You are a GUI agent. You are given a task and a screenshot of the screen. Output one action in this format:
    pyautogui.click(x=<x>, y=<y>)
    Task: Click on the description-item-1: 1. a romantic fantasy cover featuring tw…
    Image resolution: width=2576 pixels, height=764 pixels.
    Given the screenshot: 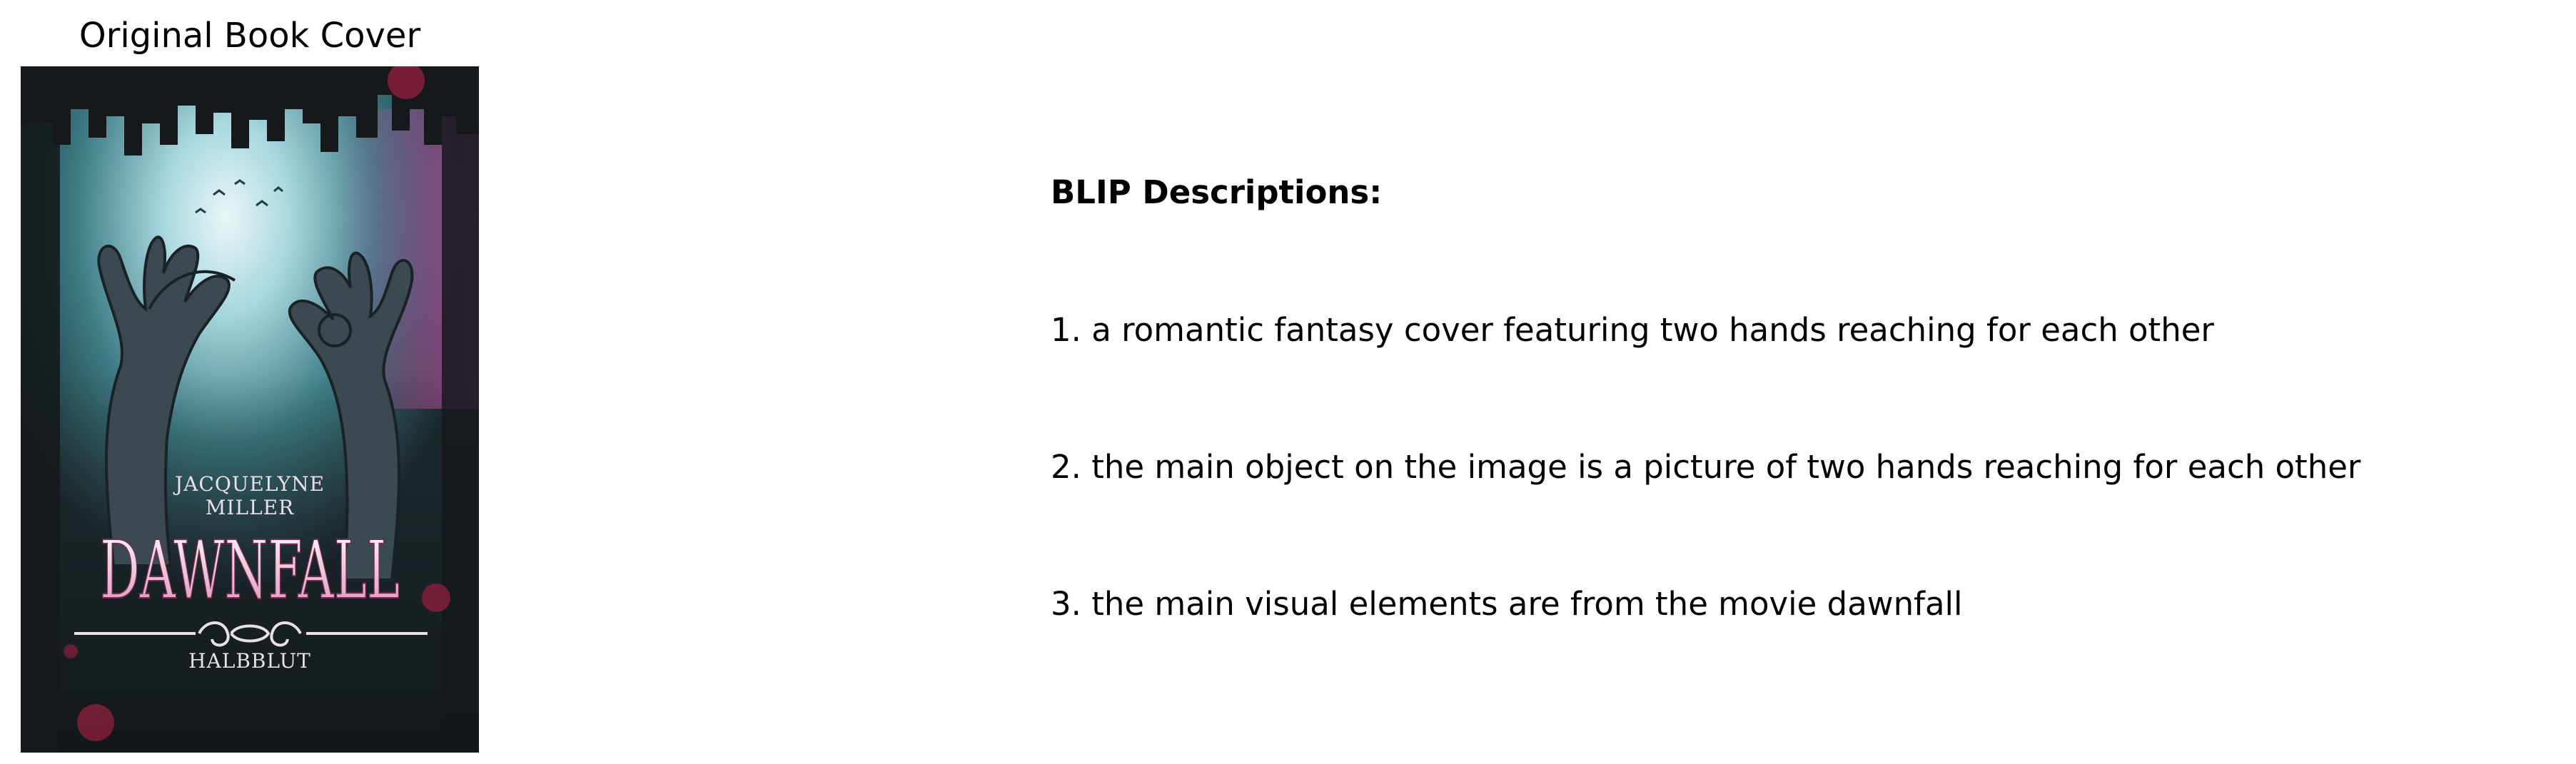 What is the action you would take?
    pyautogui.click(x=1632, y=330)
    